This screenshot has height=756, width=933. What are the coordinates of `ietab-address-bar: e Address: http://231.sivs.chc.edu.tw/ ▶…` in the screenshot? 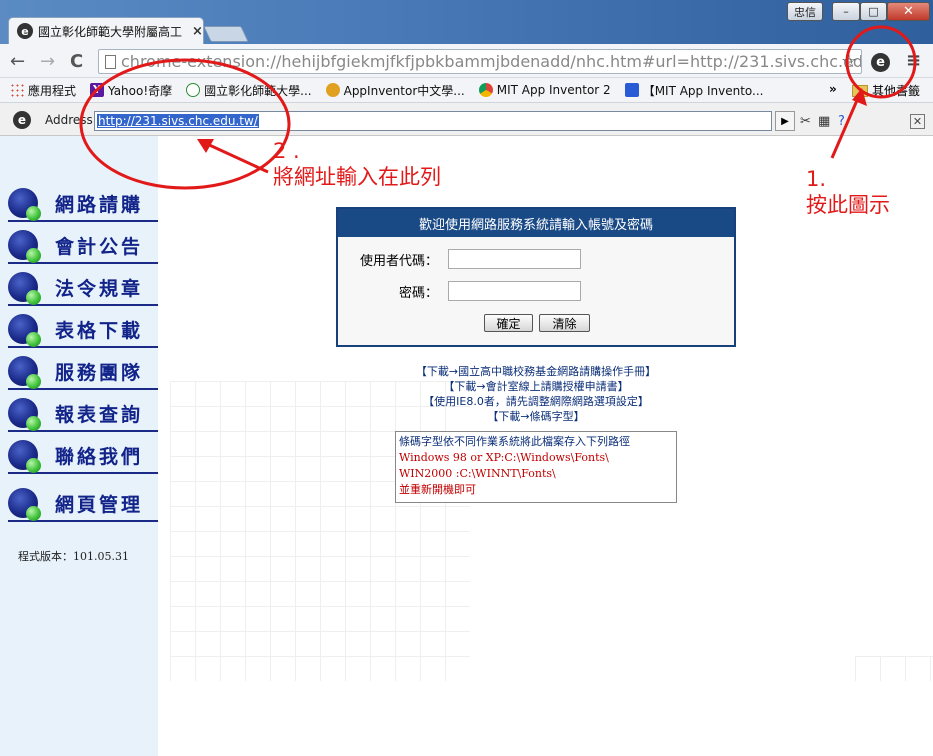 It's located at (466, 119).